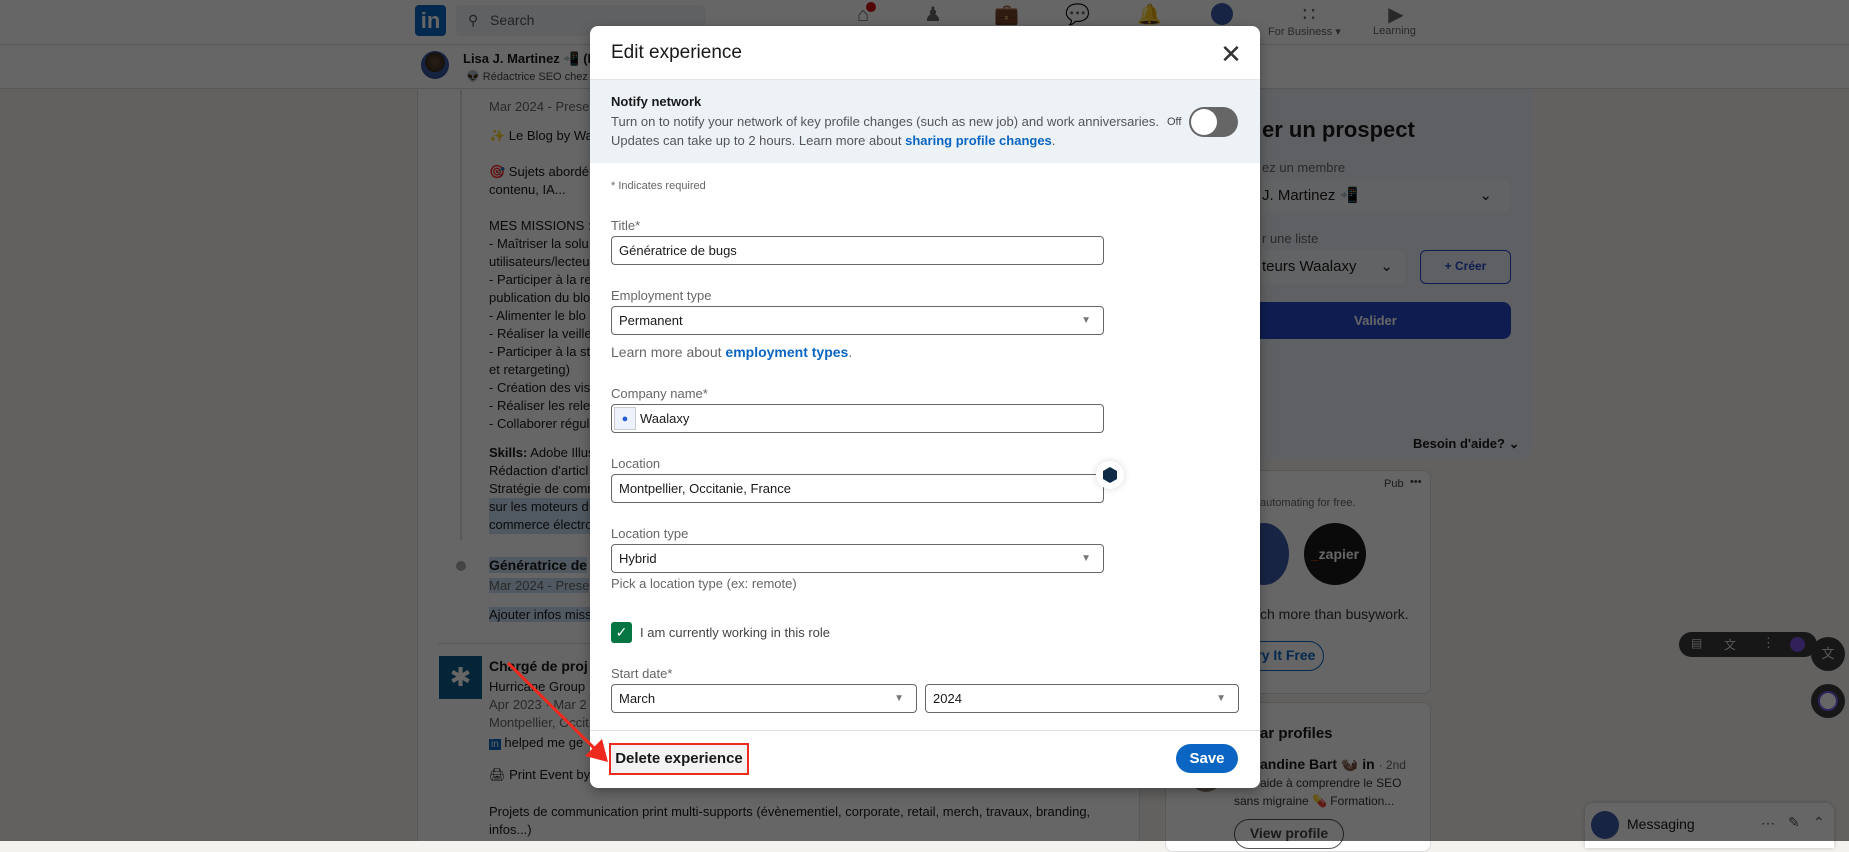  I want to click on arrow-line, so click(552, 706).